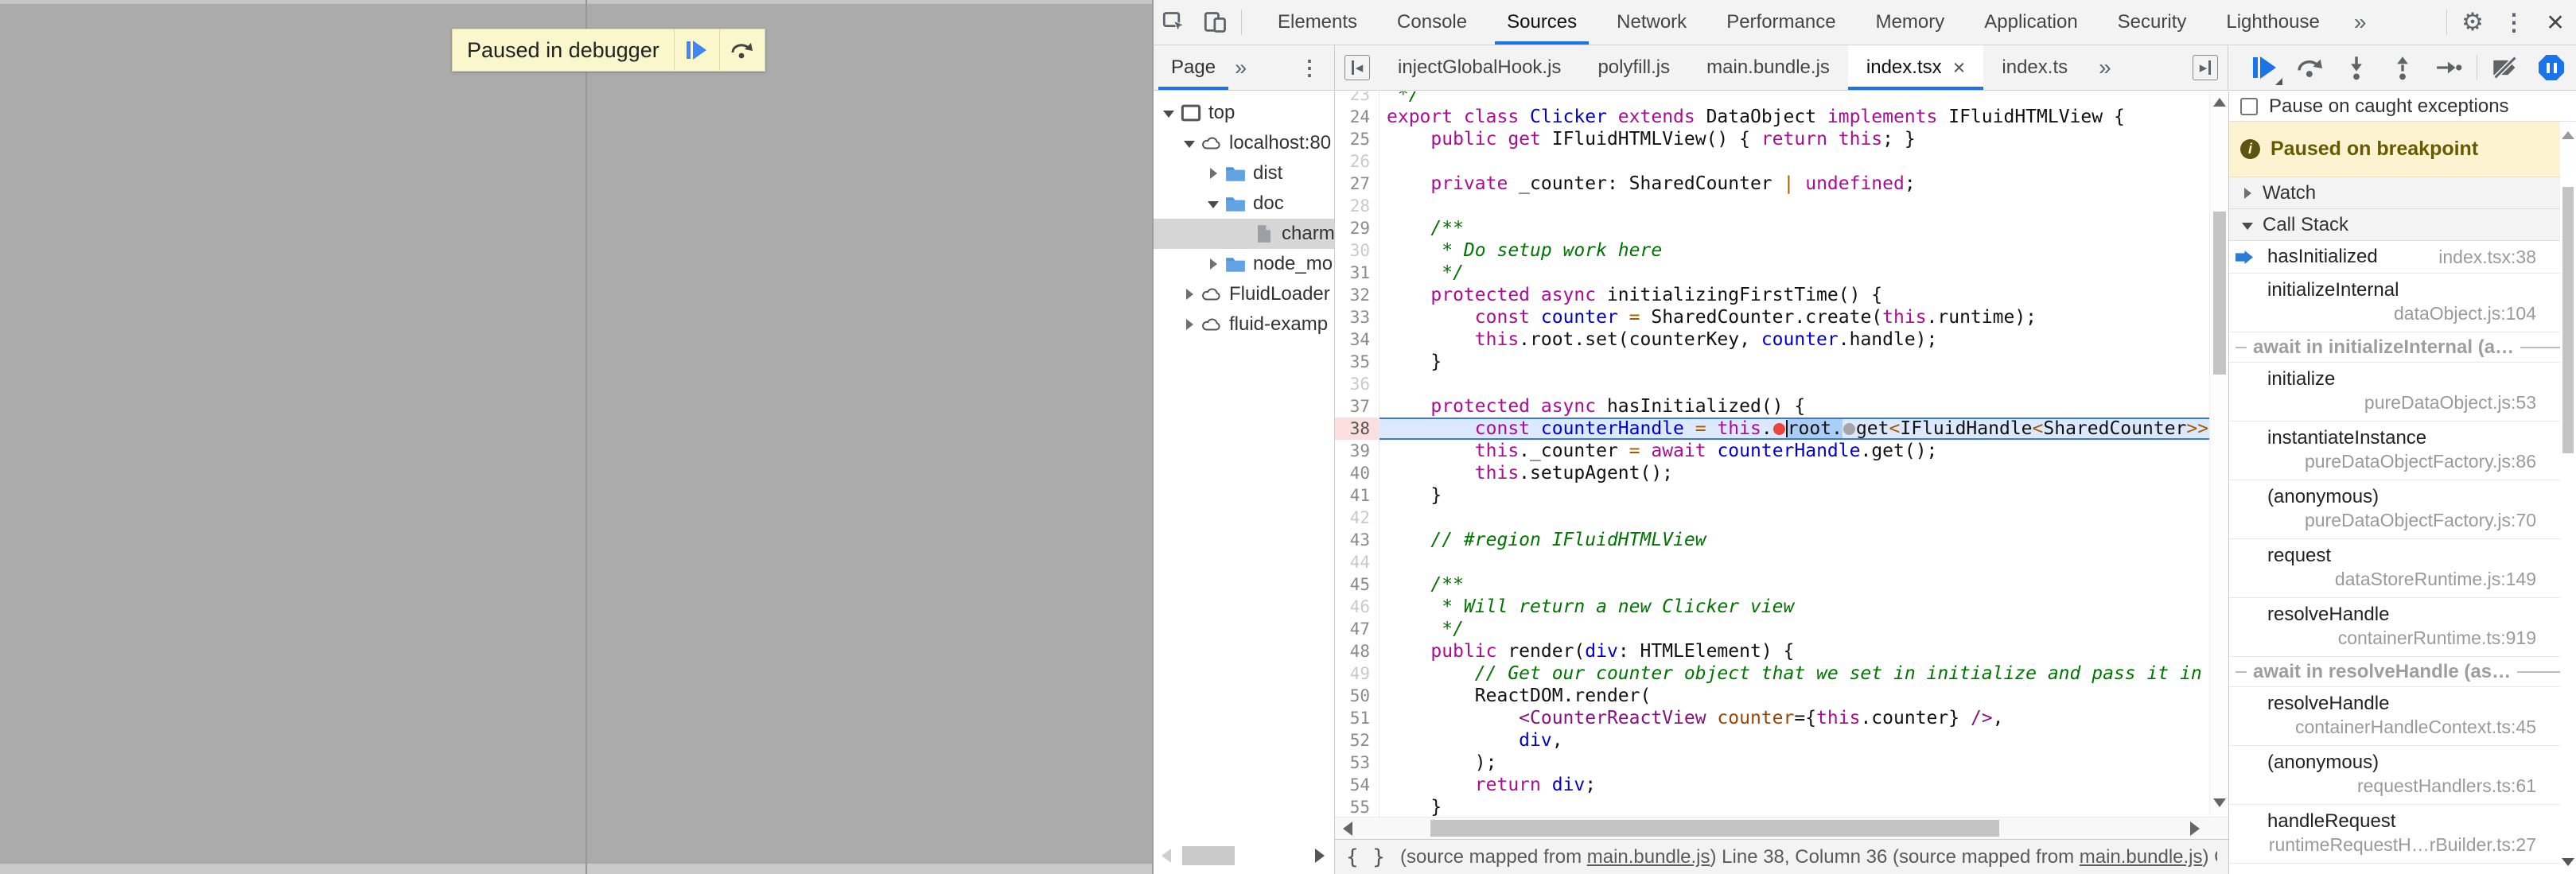  What do you see at coordinates (1357, 629) in the screenshot?
I see `line-number: 47` at bounding box center [1357, 629].